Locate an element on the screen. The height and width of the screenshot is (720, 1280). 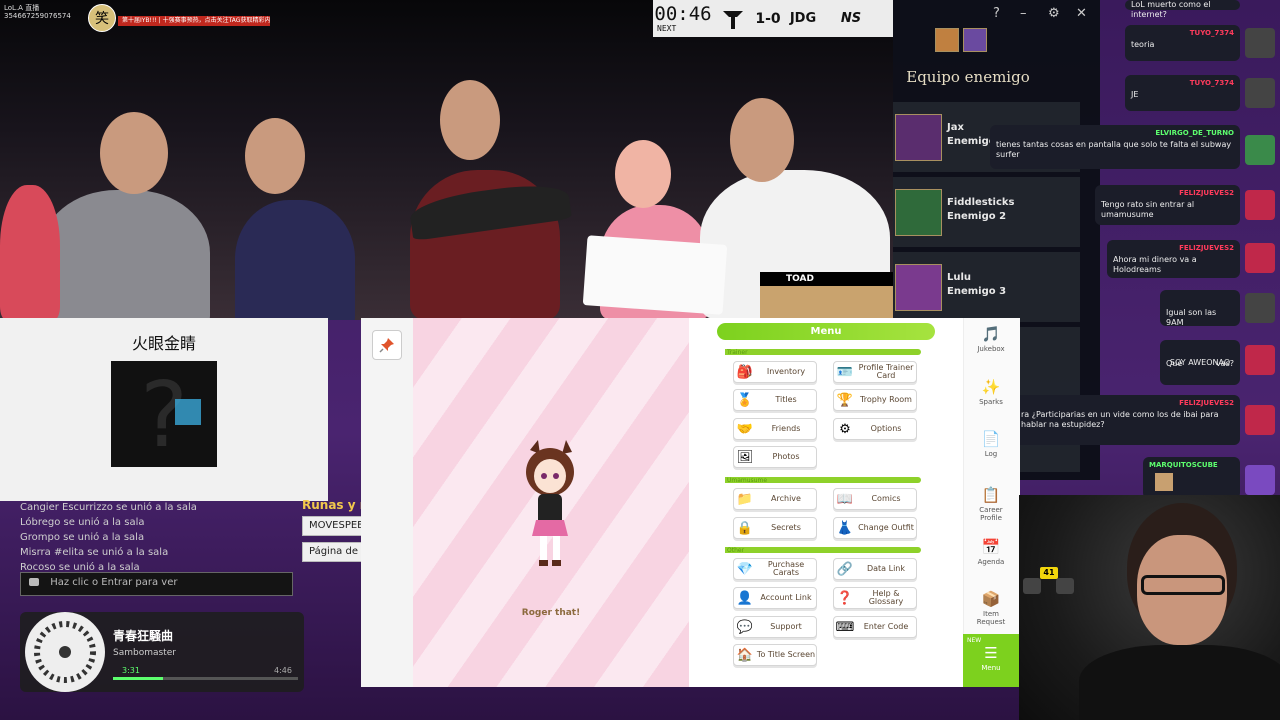
nav-career-profile: 📋 Career Profile is located at coordinates (991, 504).